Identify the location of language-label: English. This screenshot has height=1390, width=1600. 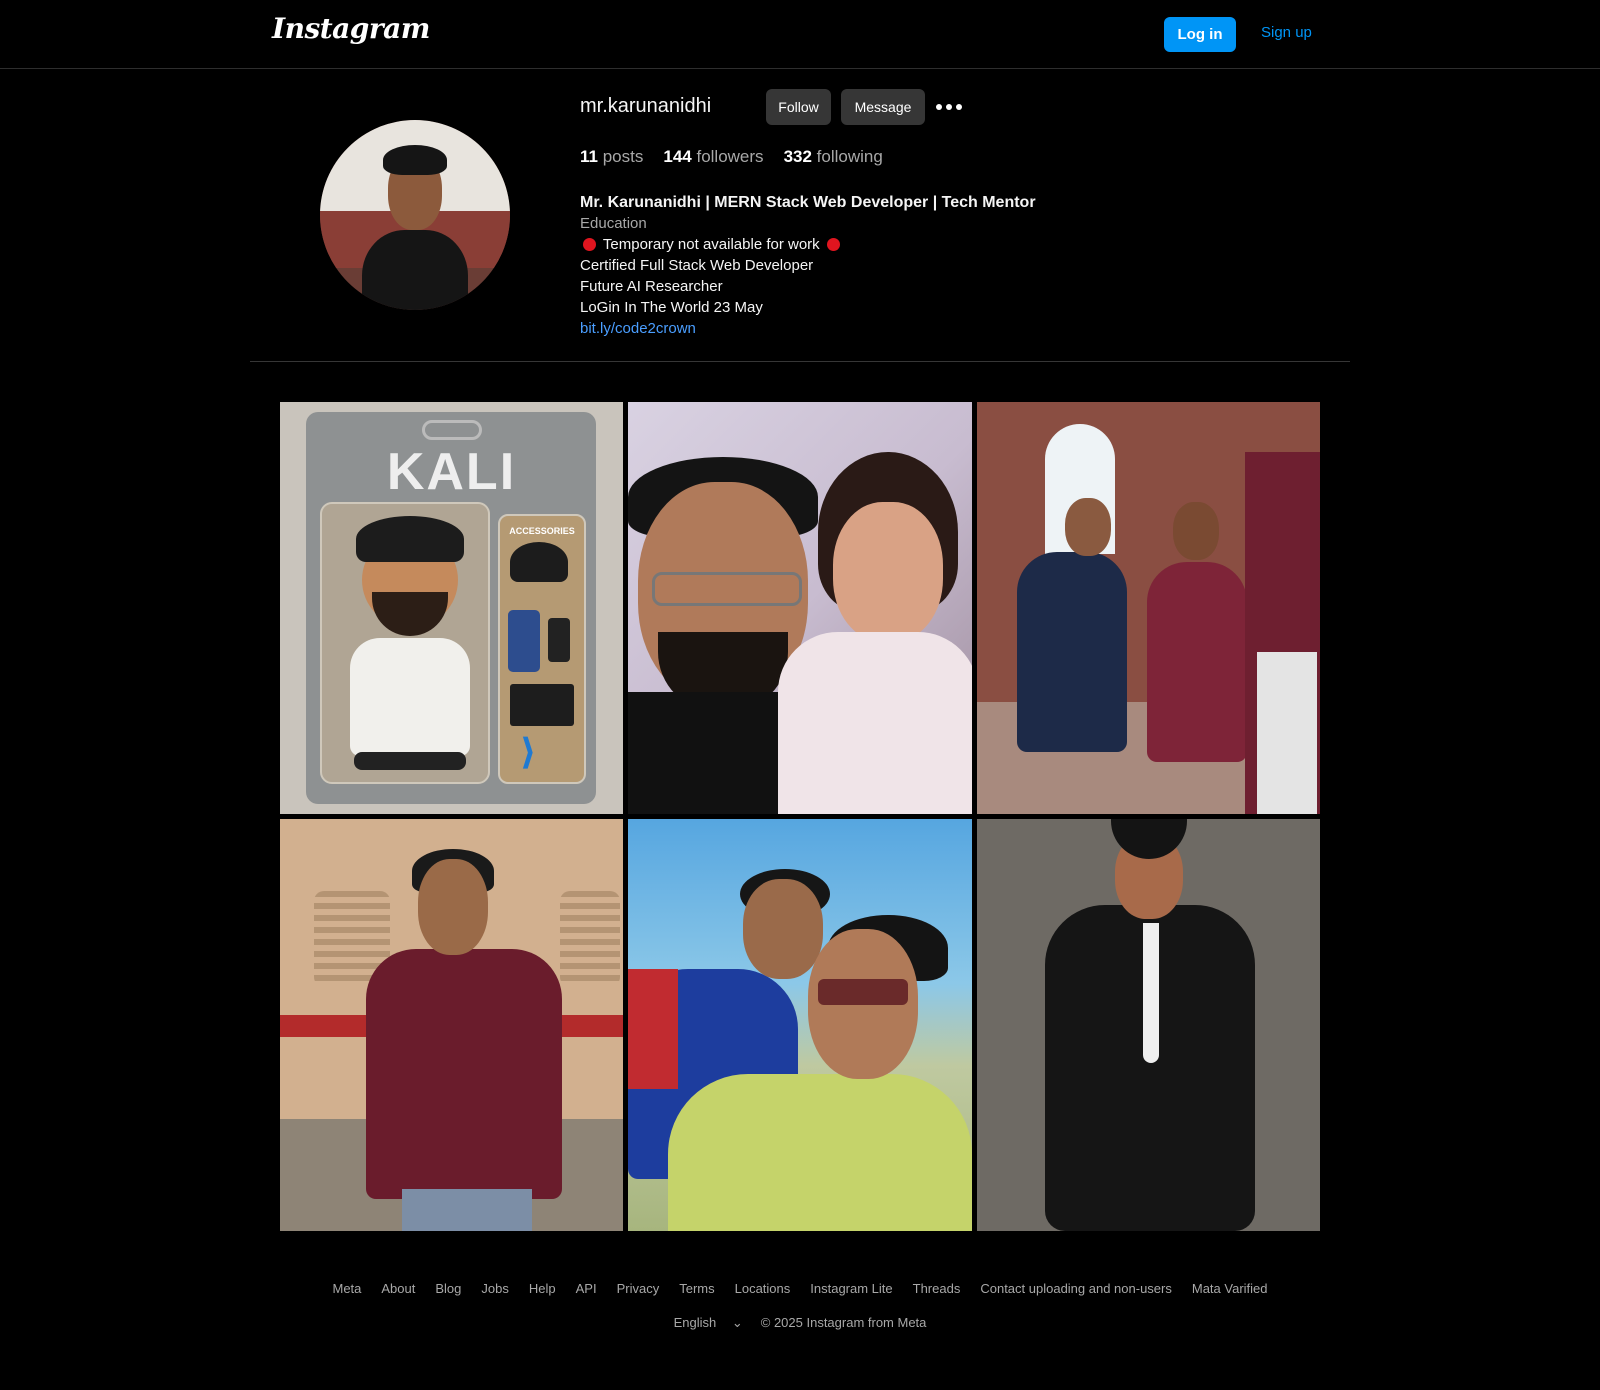
(695, 1322).